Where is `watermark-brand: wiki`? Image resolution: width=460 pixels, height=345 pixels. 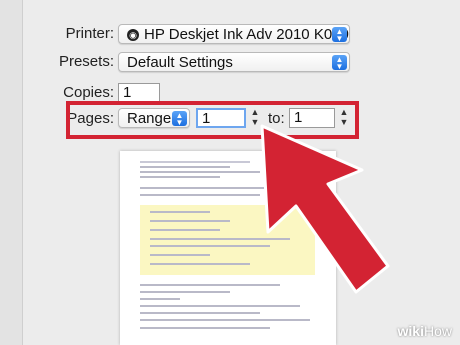
watermark-brand: wiki is located at coordinates (410, 331).